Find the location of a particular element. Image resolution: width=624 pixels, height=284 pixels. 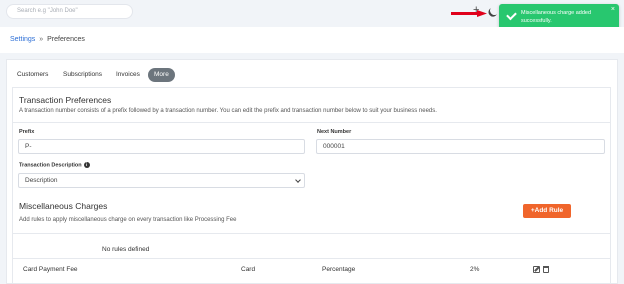

search-input: Search e.g "John Doe" is located at coordinates (69, 11).